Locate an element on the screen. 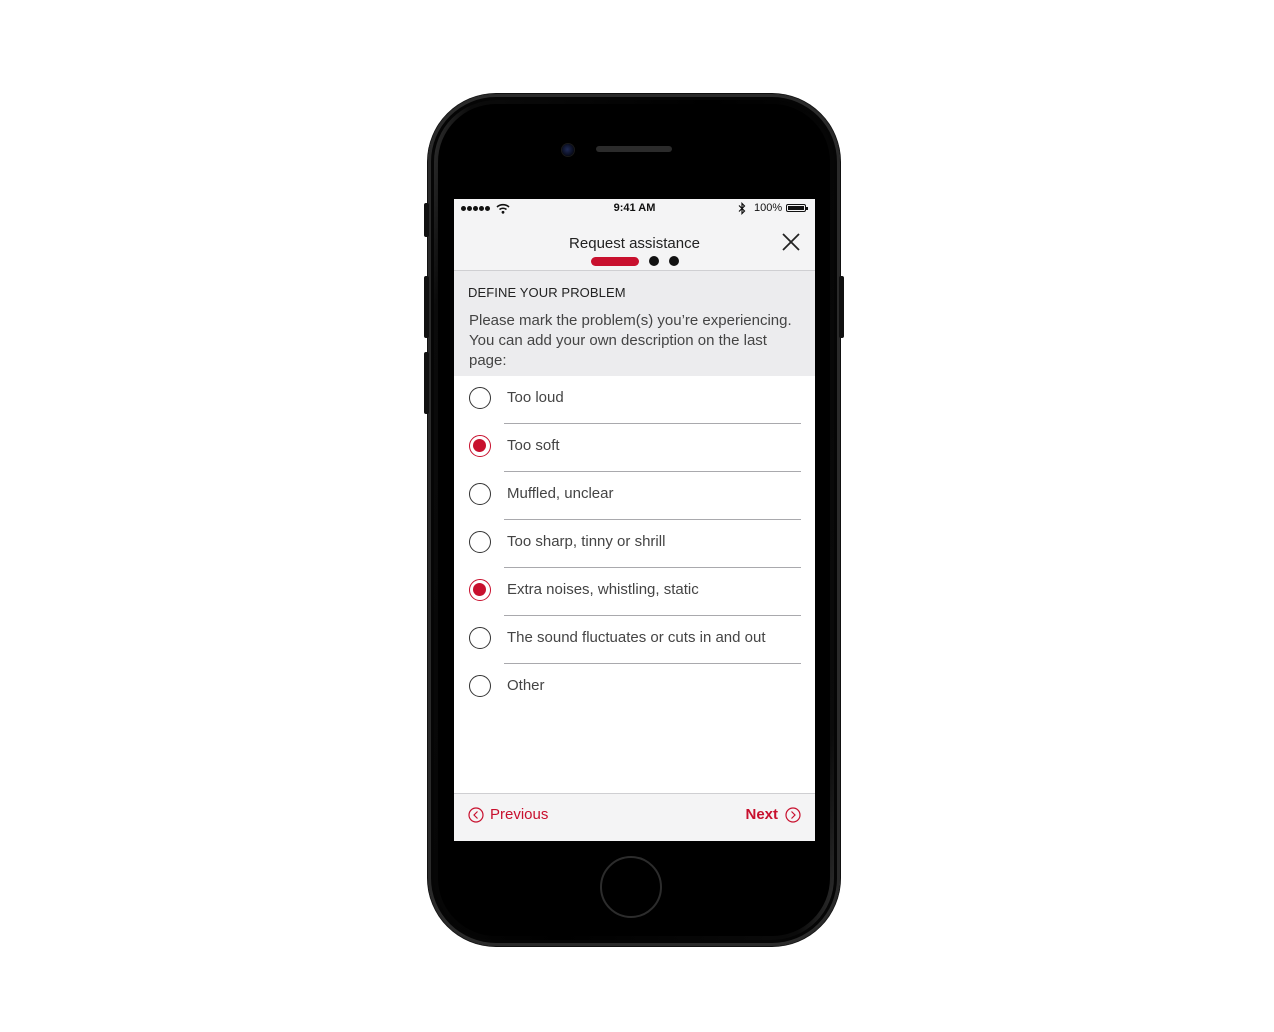  bluetooth-icon is located at coordinates (742, 208).